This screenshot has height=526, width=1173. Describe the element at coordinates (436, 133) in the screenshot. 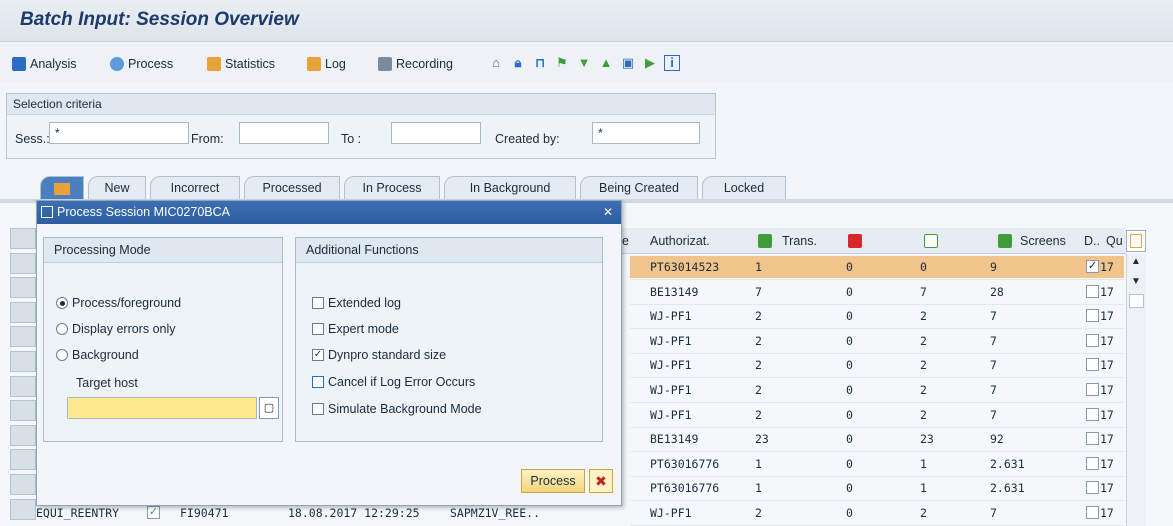

I see `to-date-input` at that location.